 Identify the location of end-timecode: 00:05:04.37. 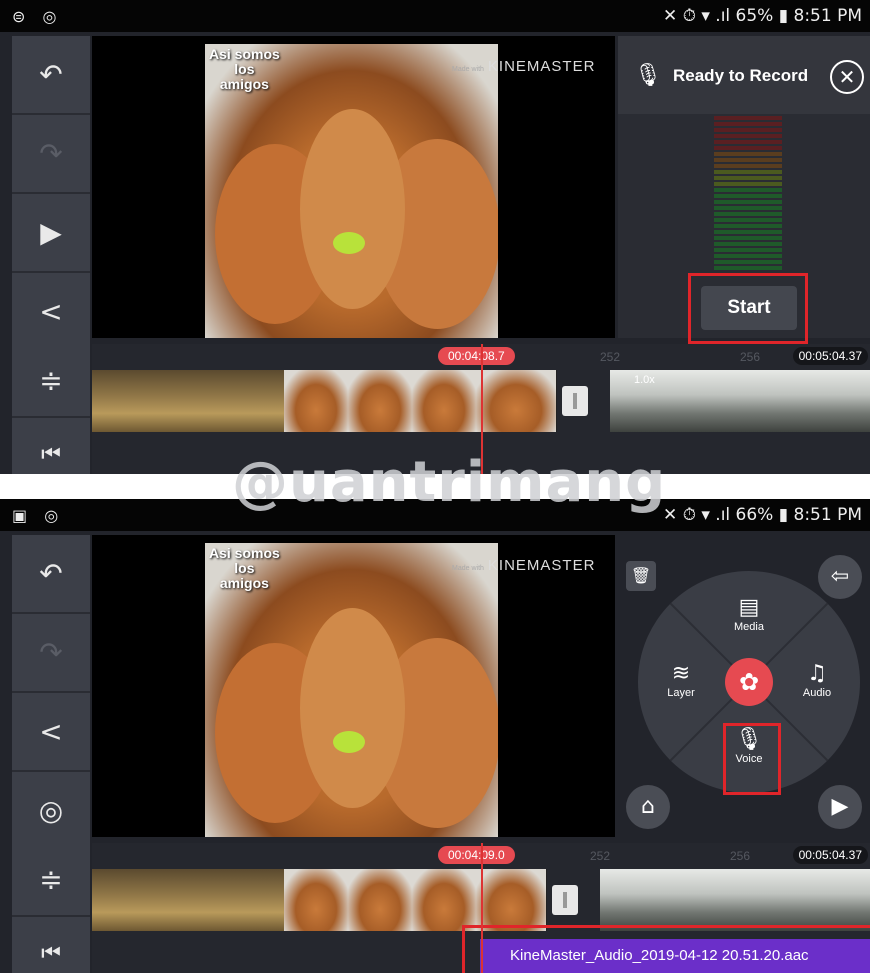
(830, 855).